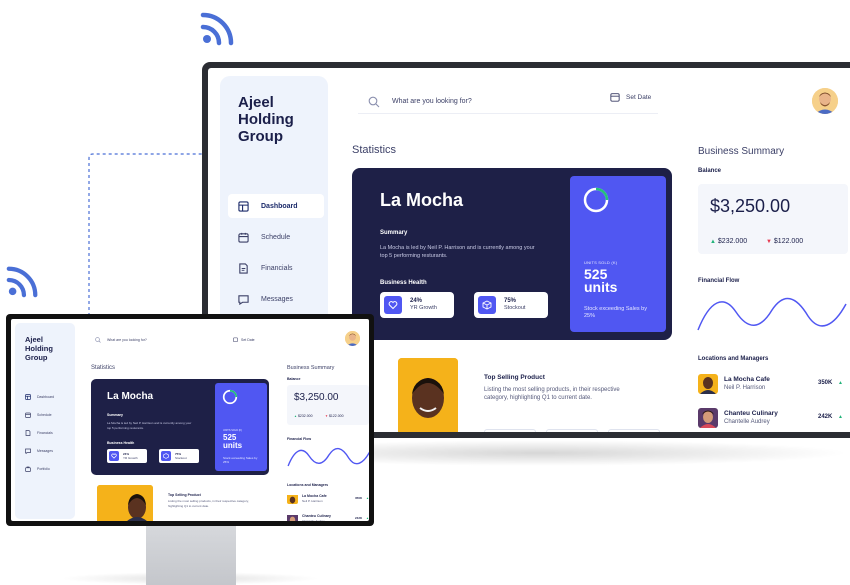  What do you see at coordinates (601, 287) in the screenshot?
I see `units-unit: units` at bounding box center [601, 287].